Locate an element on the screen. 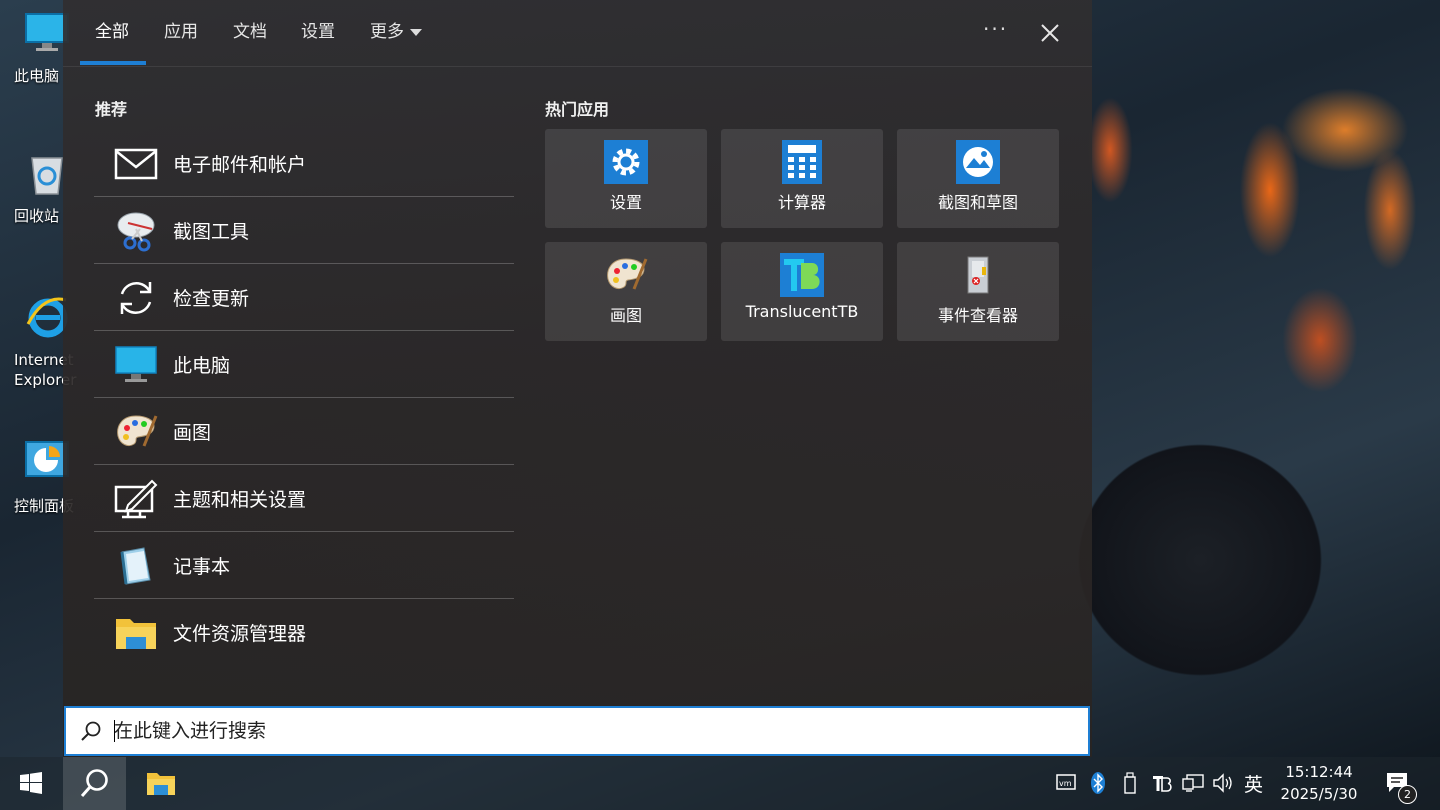 Image resolution: width=1440 pixels, height=810 pixels. tab-settings: 设置 is located at coordinates (318, 32).